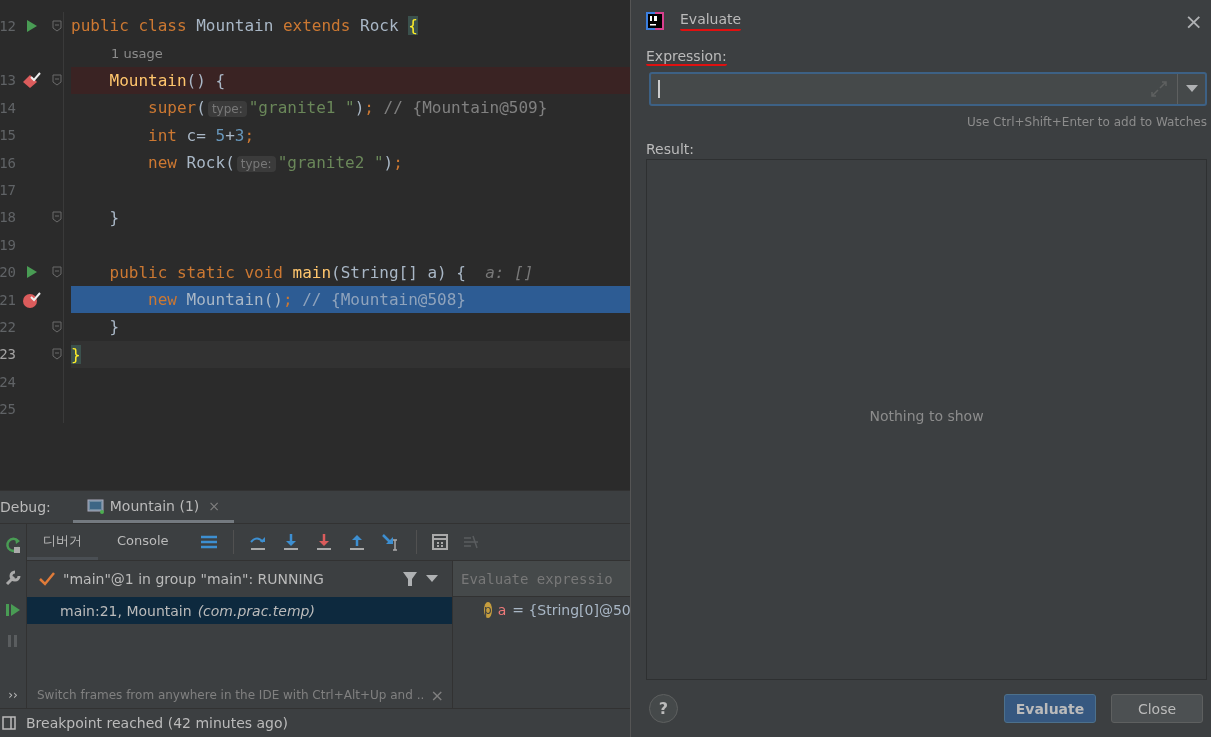 This screenshot has width=1211, height=737. What do you see at coordinates (8, 217) in the screenshot?
I see `line-number: 18` at bounding box center [8, 217].